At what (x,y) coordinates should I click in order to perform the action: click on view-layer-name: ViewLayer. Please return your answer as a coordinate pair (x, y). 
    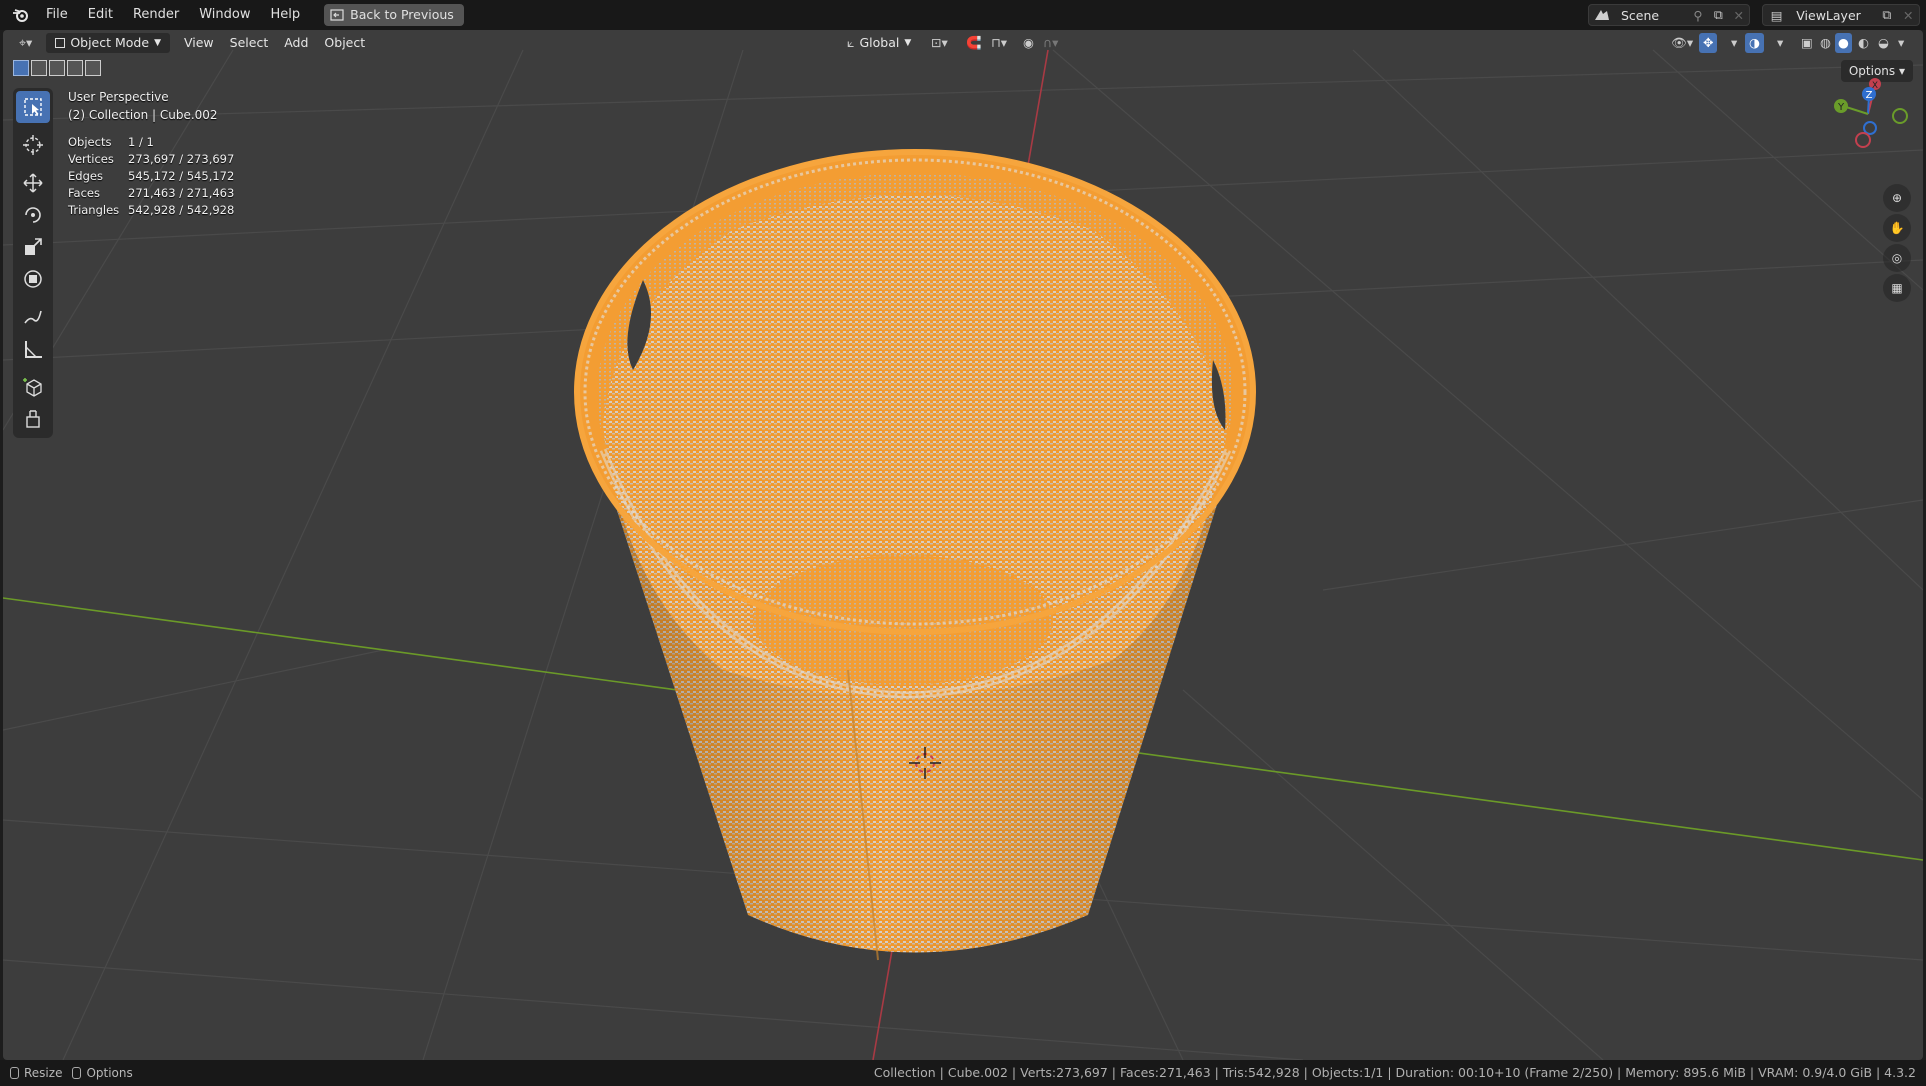
    Looking at the image, I should click on (1836, 15).